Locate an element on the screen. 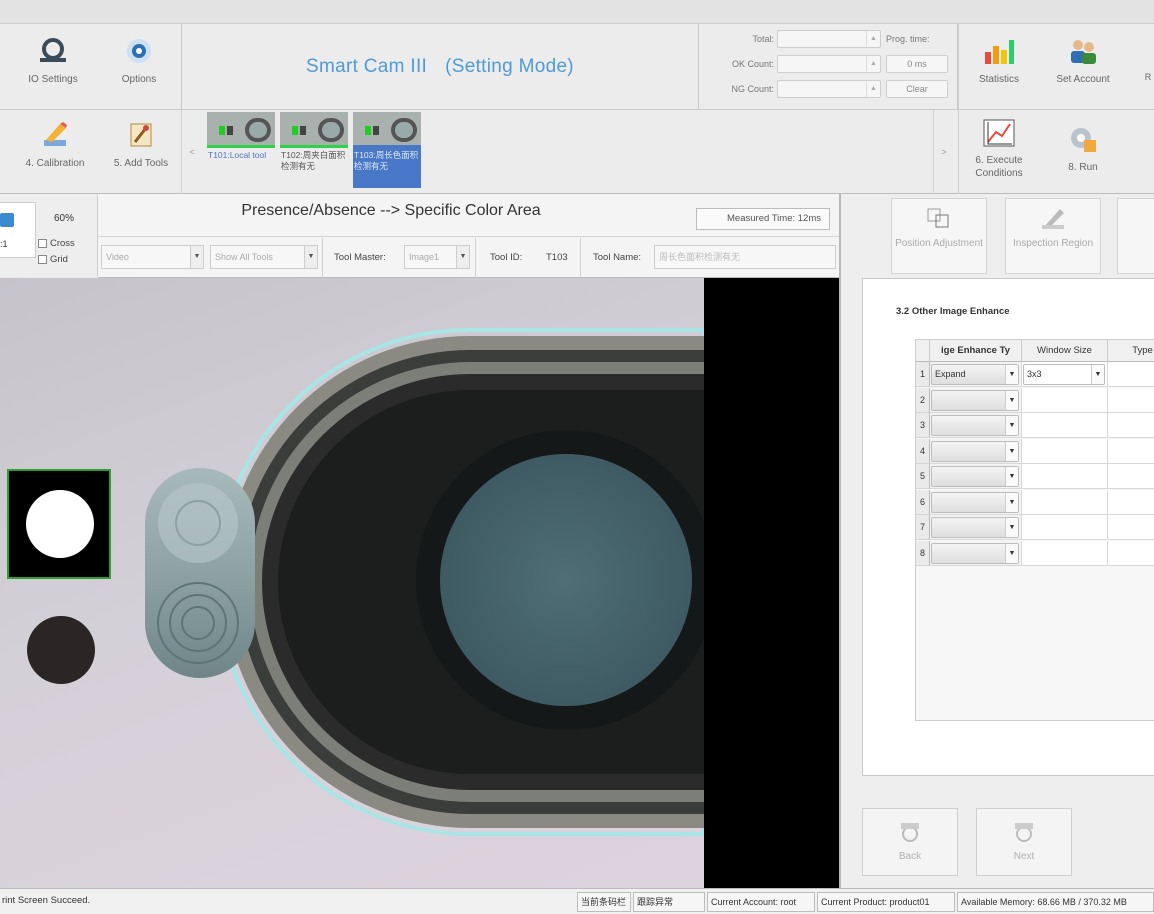 The width and height of the screenshot is (1154, 914). ok-count-label: OK Count: is located at coordinates (752, 64).